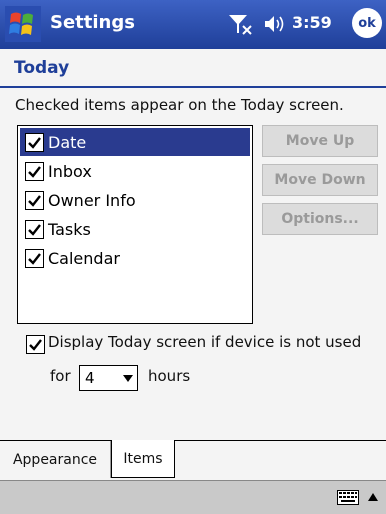 This screenshot has width=386, height=514. I want to click on tab-strip: Appearance Items, so click(193, 460).